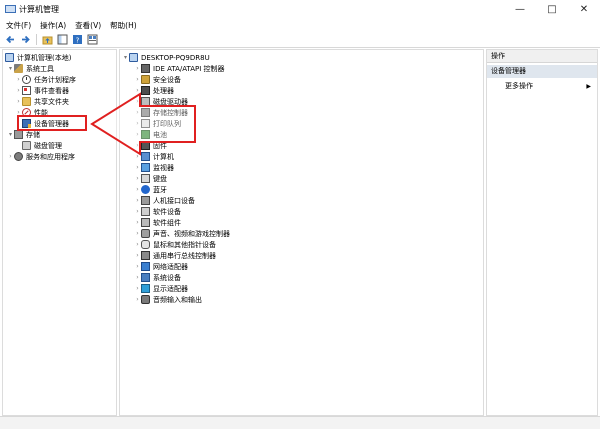 Image resolution: width=600 pixels, height=429 pixels. Describe the element at coordinates (145, 277) in the screenshot. I see `system-device-icon` at that location.